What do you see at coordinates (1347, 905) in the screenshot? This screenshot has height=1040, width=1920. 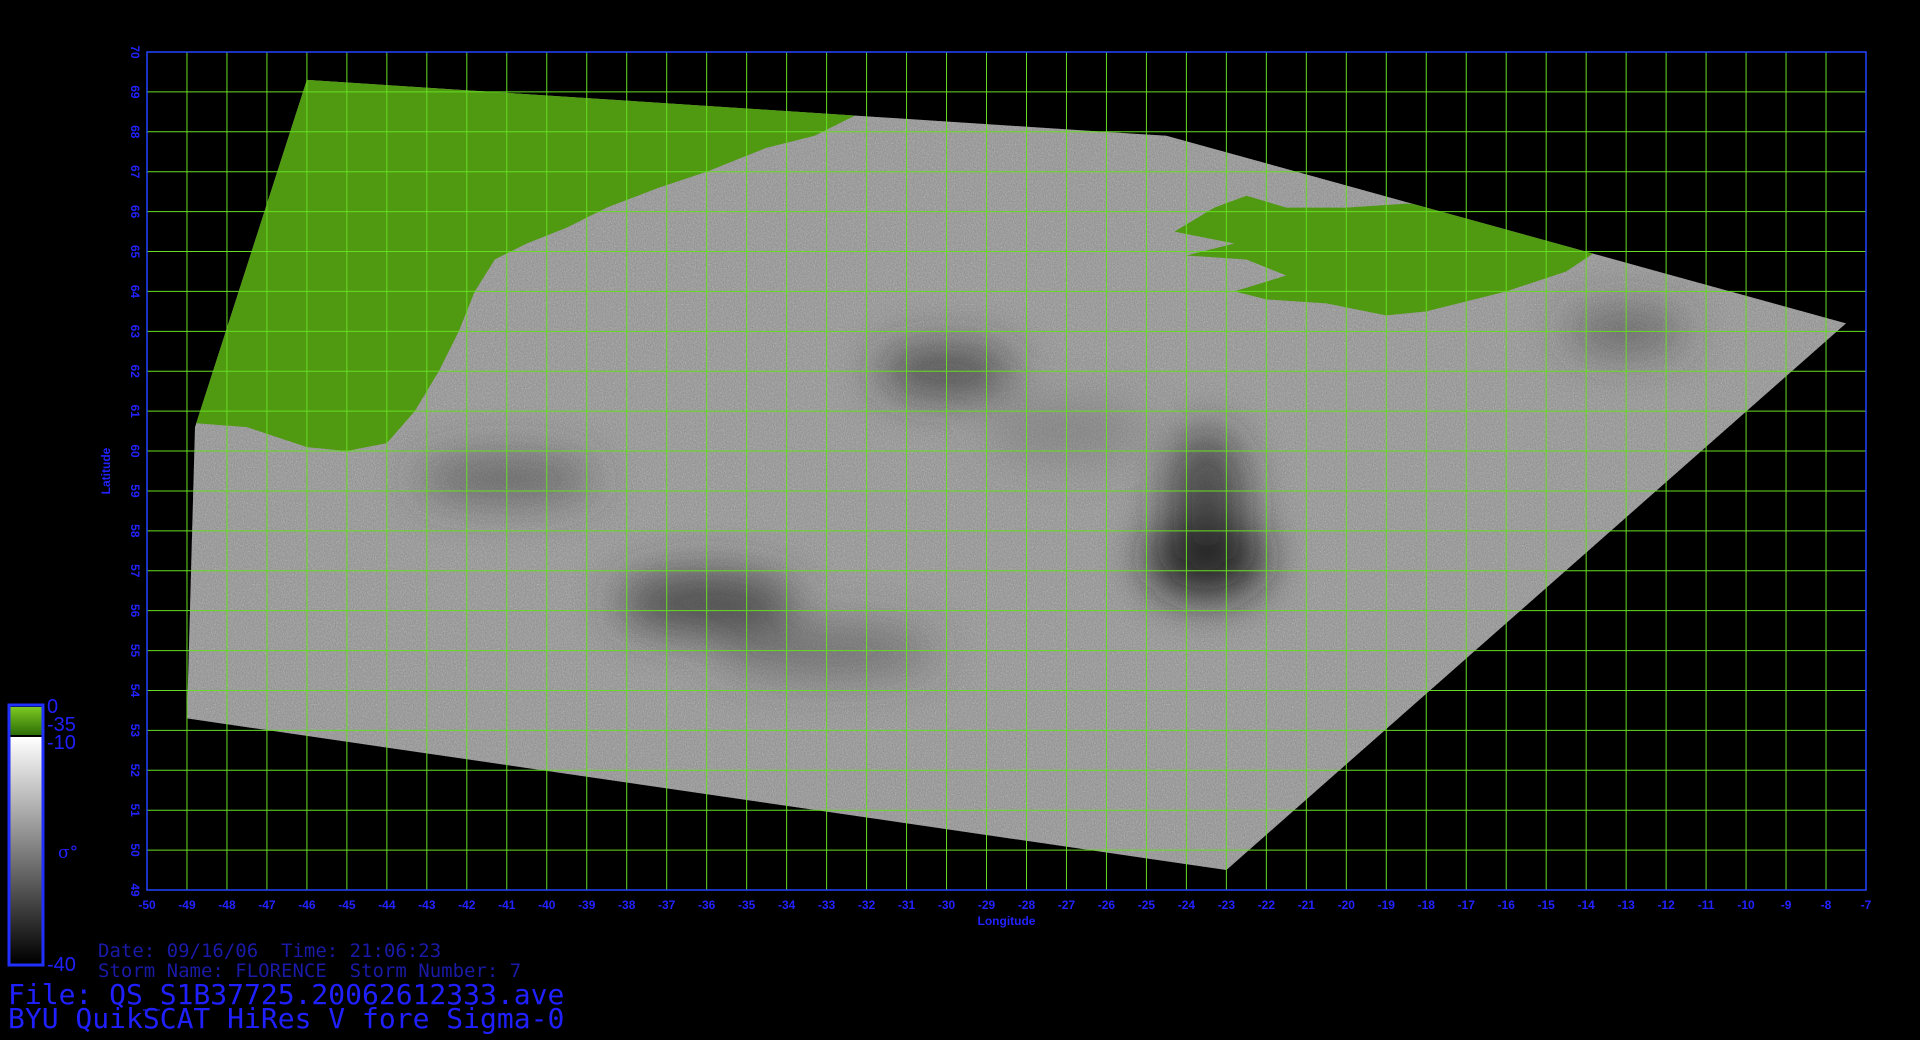 I see `longitude-tick-label: -20` at bounding box center [1347, 905].